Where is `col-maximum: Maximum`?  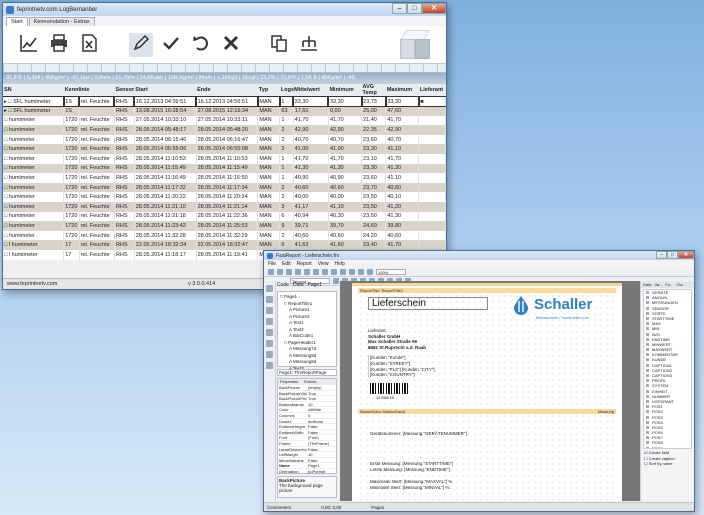 col-maximum: Maximum is located at coordinates (402, 90).